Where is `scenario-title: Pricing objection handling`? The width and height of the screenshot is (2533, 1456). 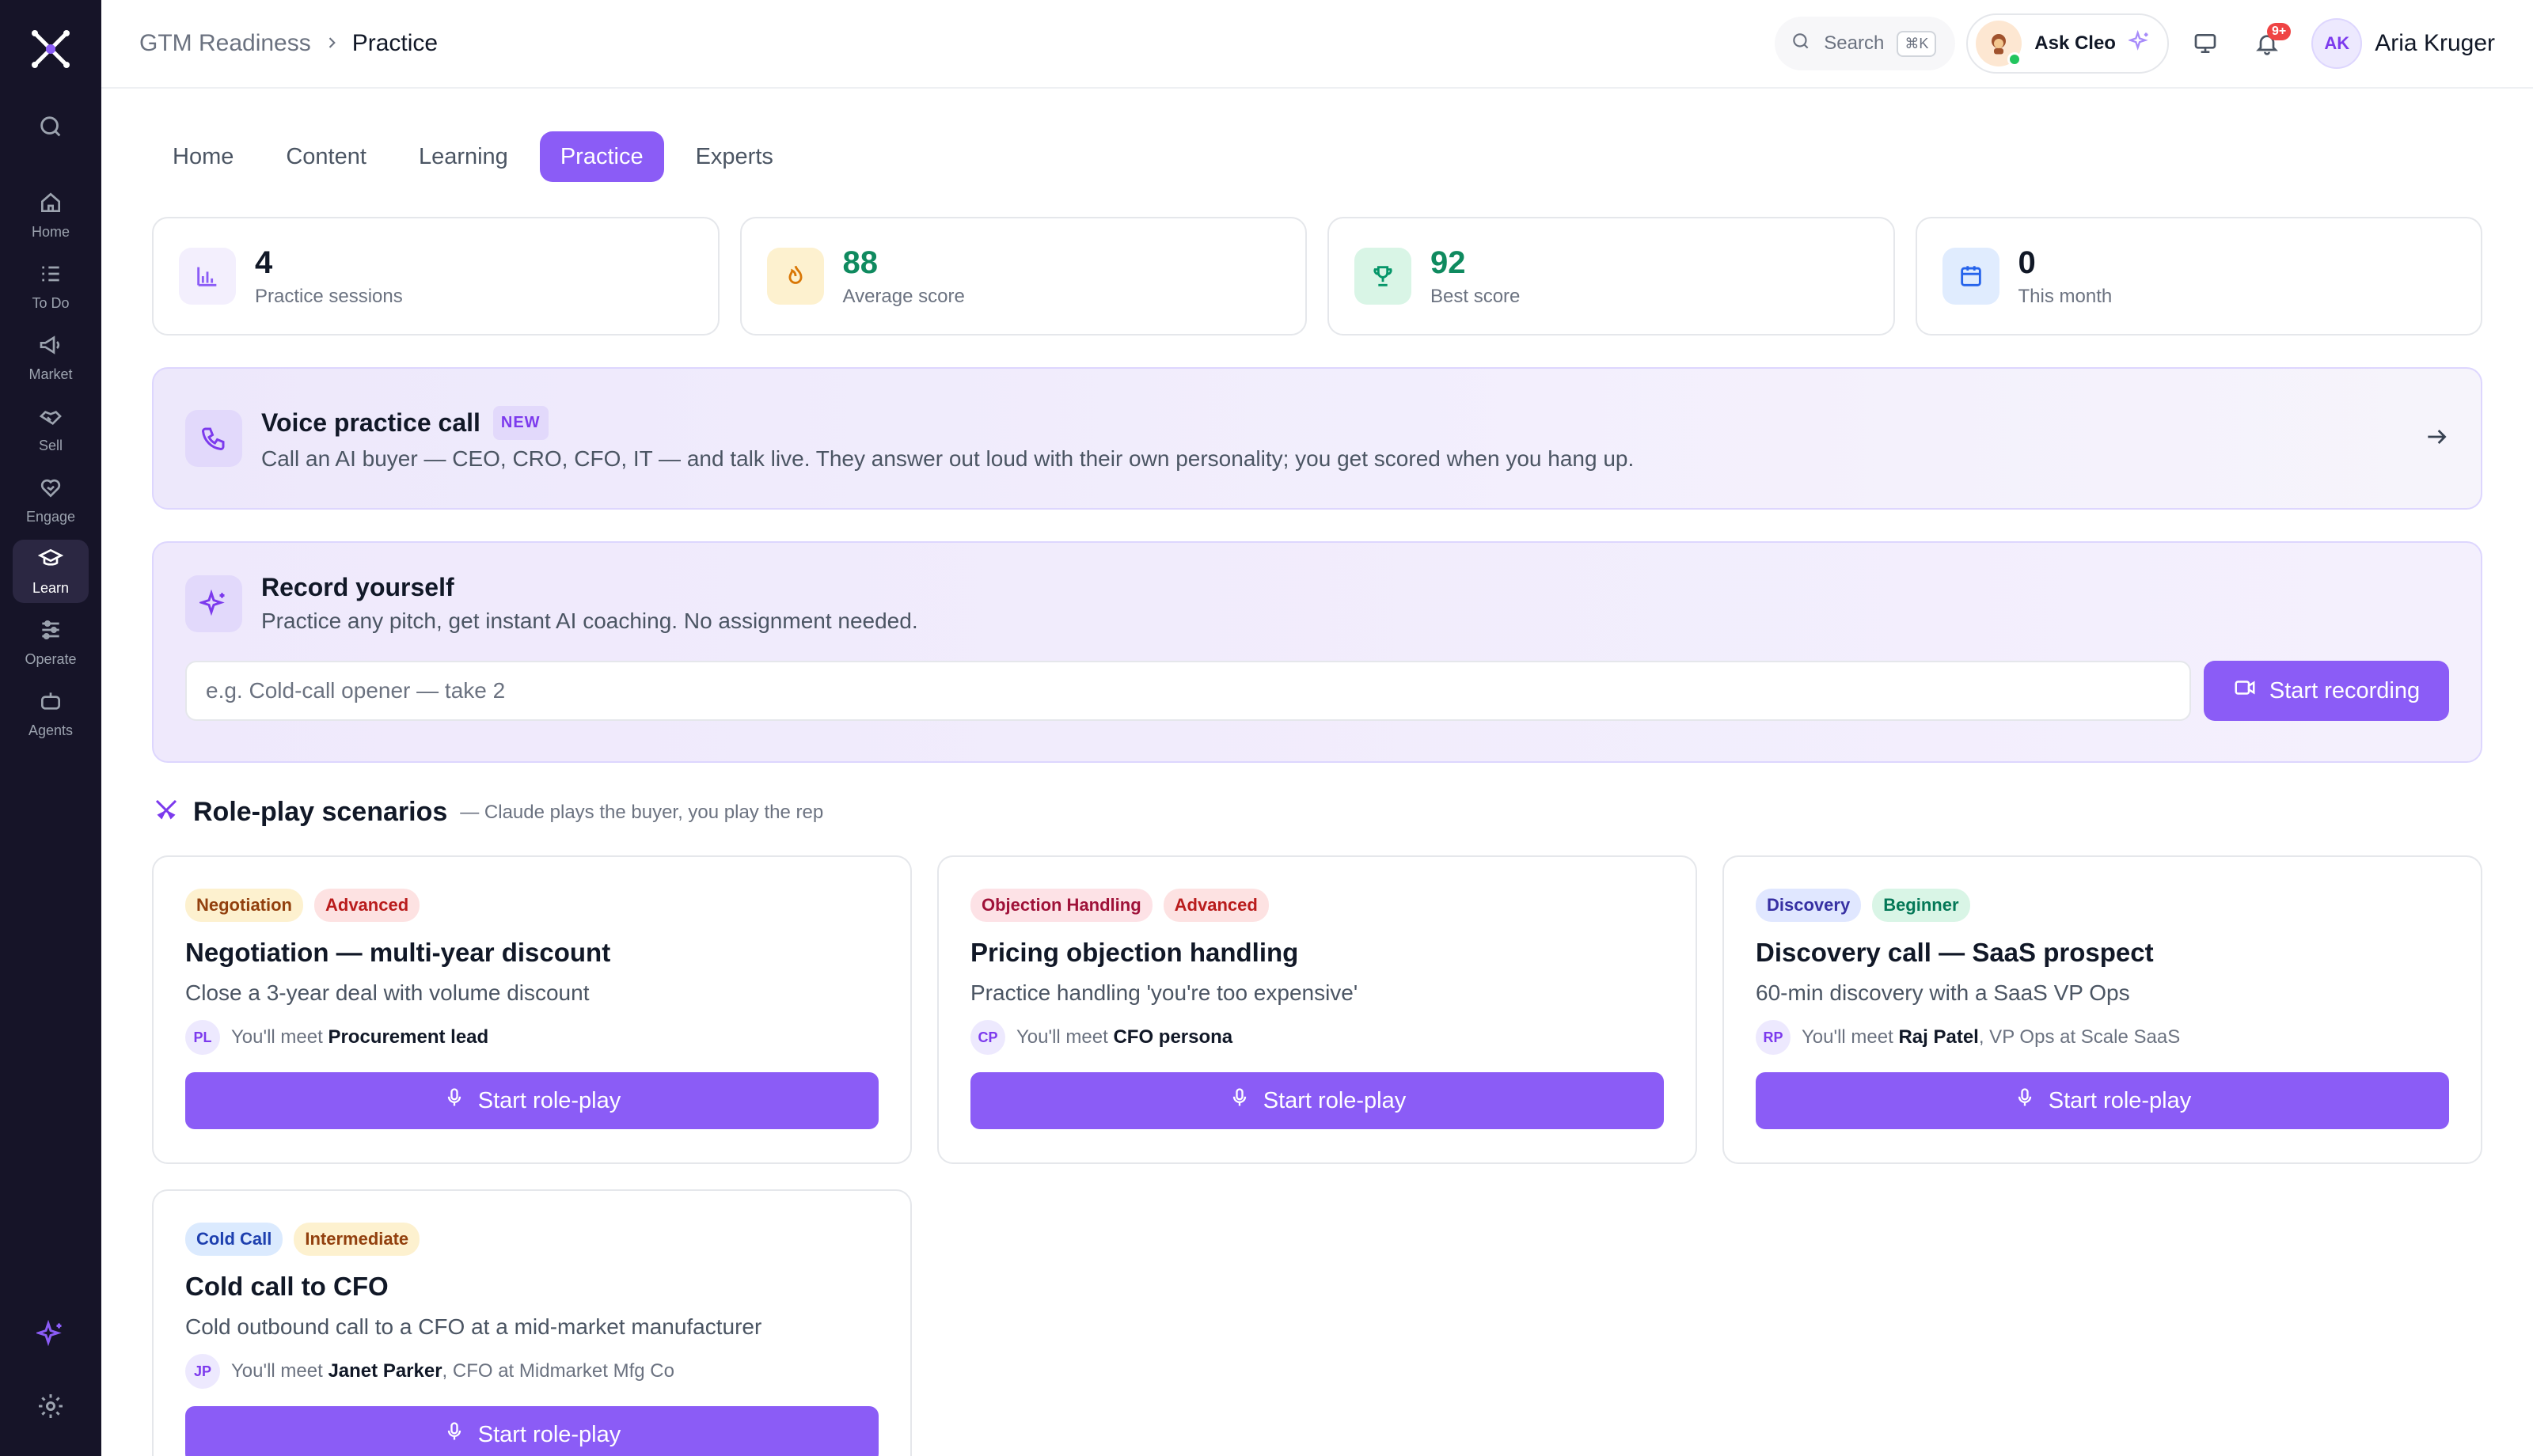 scenario-title: Pricing objection handling is located at coordinates (1134, 952).